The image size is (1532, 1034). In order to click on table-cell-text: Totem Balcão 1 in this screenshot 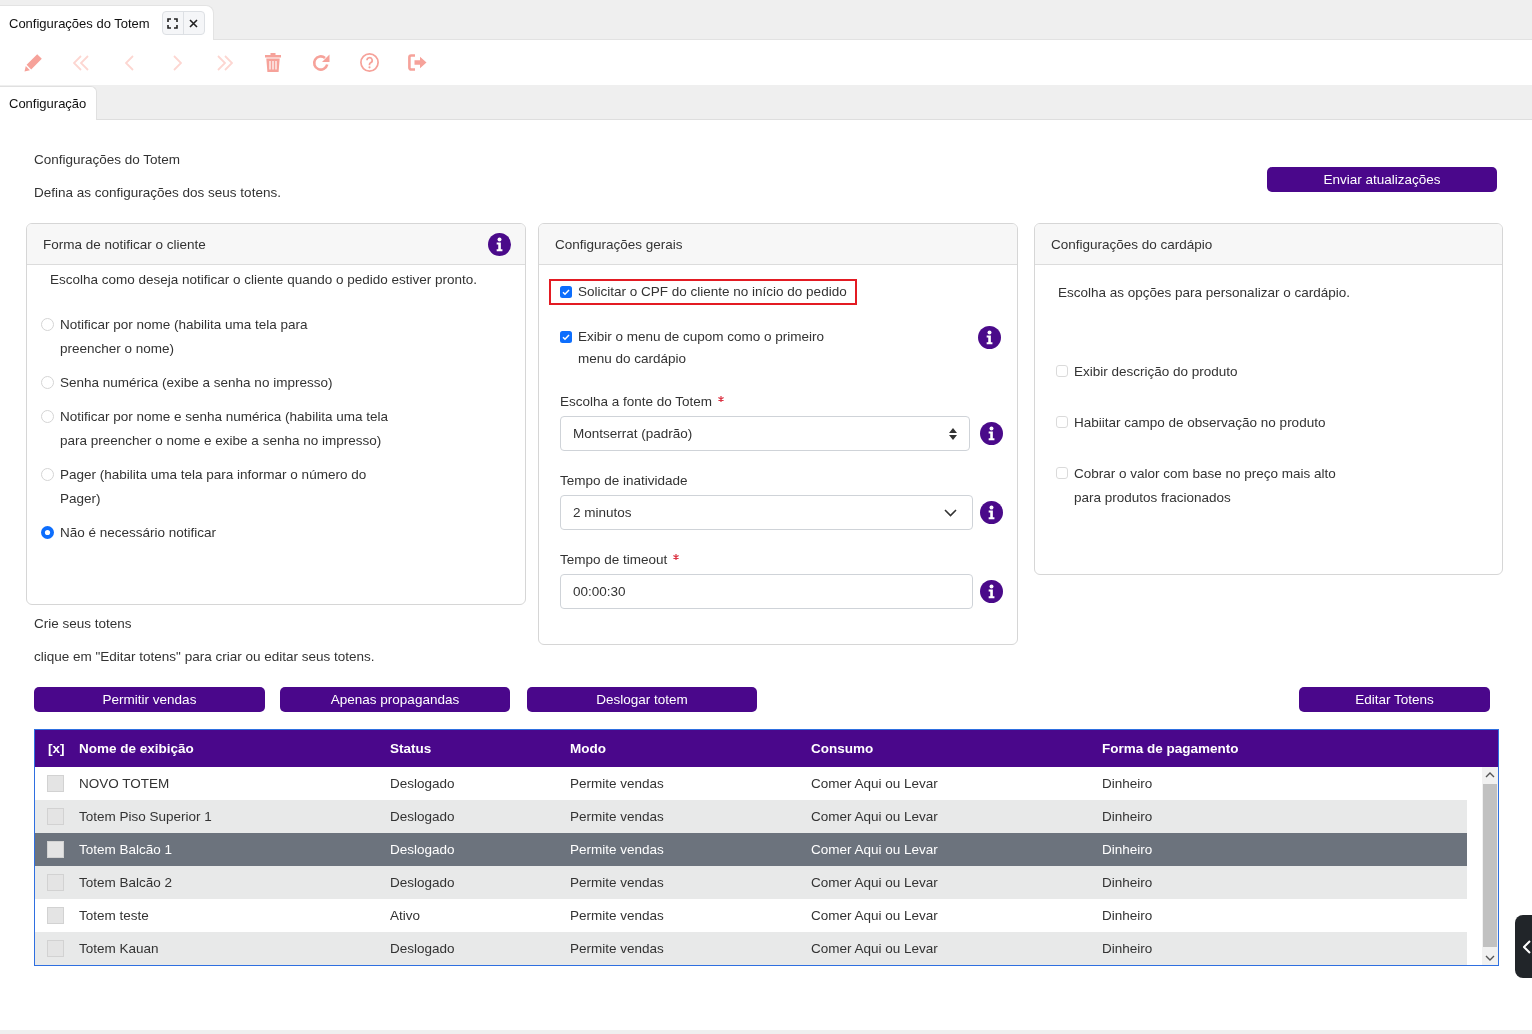, I will do `click(126, 849)`.